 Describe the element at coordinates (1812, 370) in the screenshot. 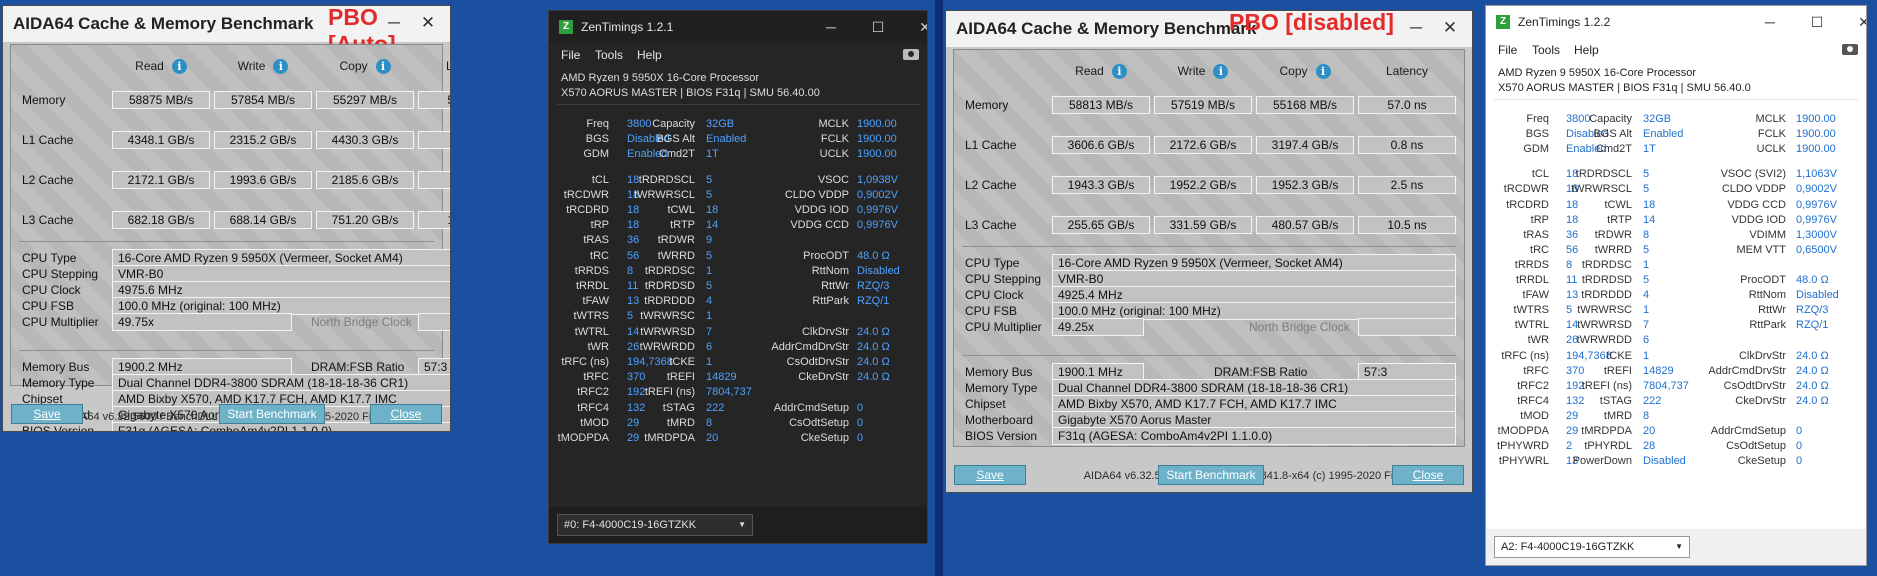

I see `timing-value-addrcmddrvstr: 24.0 Ω` at that location.